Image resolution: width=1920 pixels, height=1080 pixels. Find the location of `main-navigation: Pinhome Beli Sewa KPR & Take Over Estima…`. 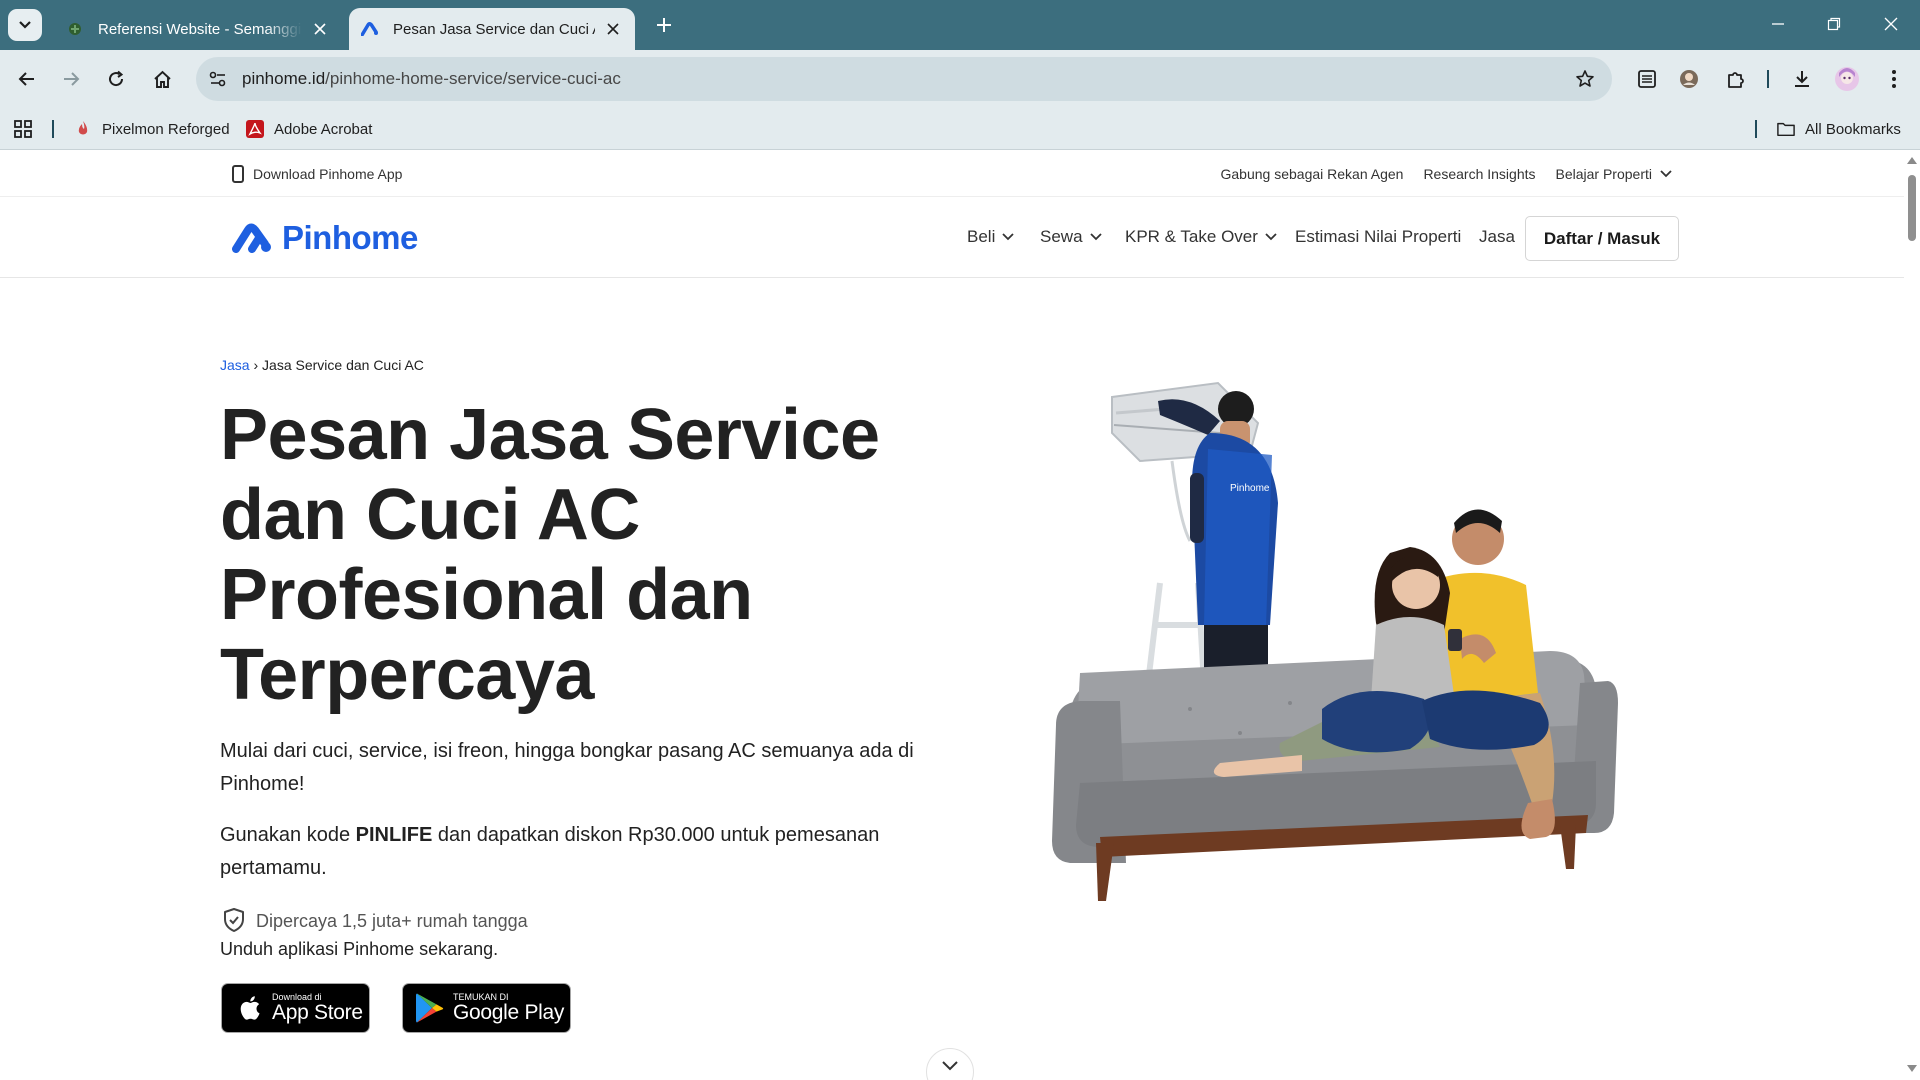

main-navigation: Pinhome Beli Sewa KPR & Take Over Estima… is located at coordinates (952, 238).